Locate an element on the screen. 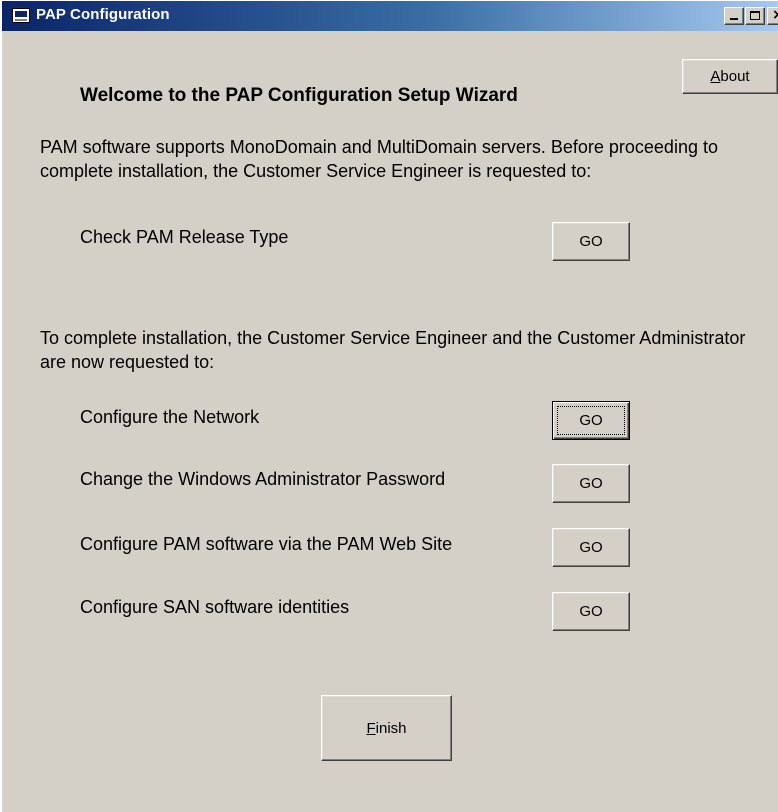  maximize-button is located at coordinates (755, 16).